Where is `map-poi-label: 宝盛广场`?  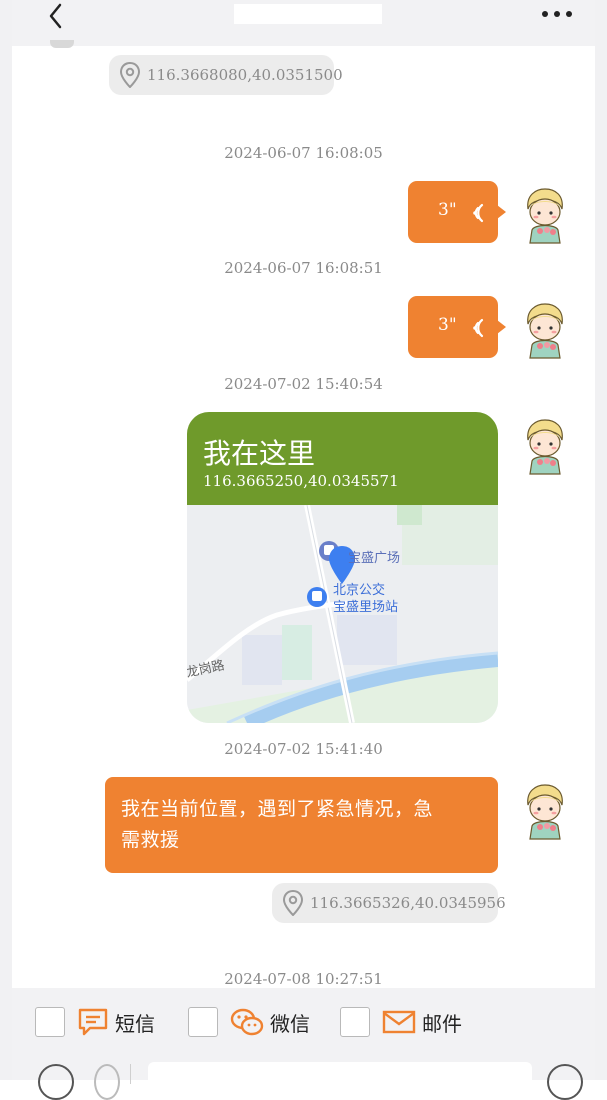 map-poi-label: 宝盛广场 is located at coordinates (374, 558).